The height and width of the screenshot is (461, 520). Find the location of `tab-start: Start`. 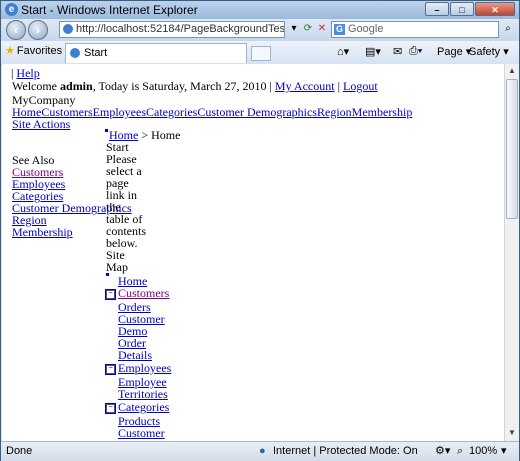

tab-start: Start is located at coordinates (156, 53).